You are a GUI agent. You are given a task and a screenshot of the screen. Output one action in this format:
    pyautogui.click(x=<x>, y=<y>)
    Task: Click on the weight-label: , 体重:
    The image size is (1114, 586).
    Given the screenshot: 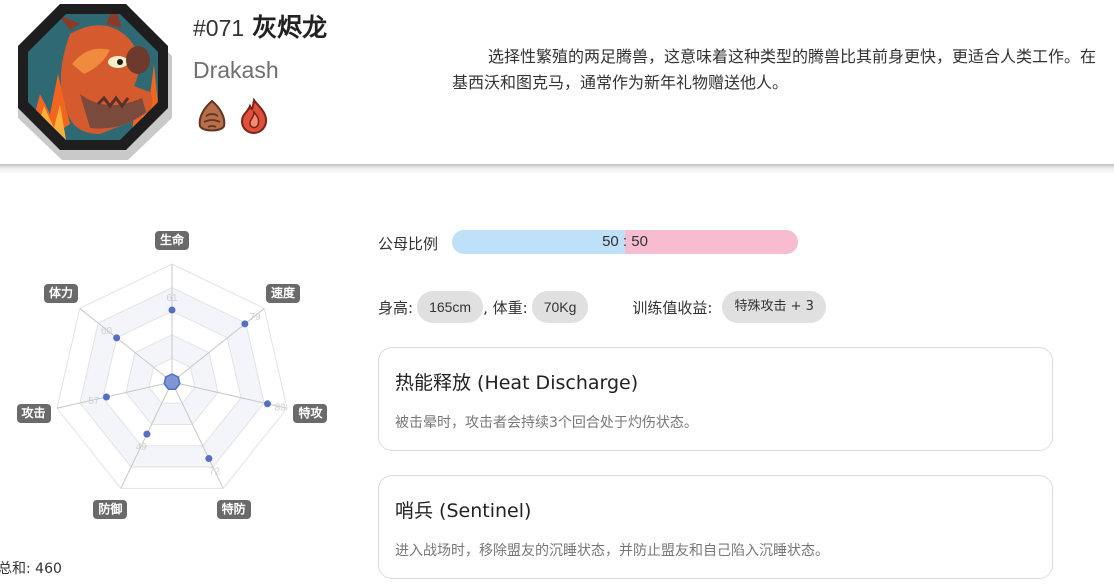 What is the action you would take?
    pyautogui.click(x=505, y=307)
    